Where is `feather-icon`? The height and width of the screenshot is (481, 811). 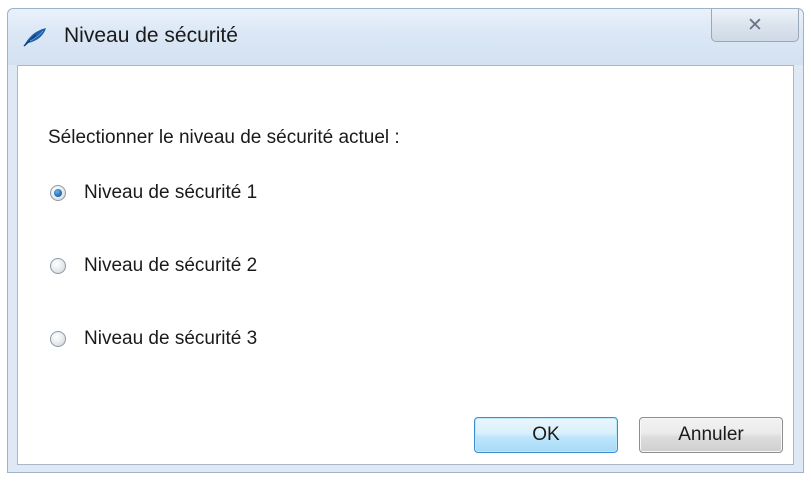
feather-icon is located at coordinates (35, 37).